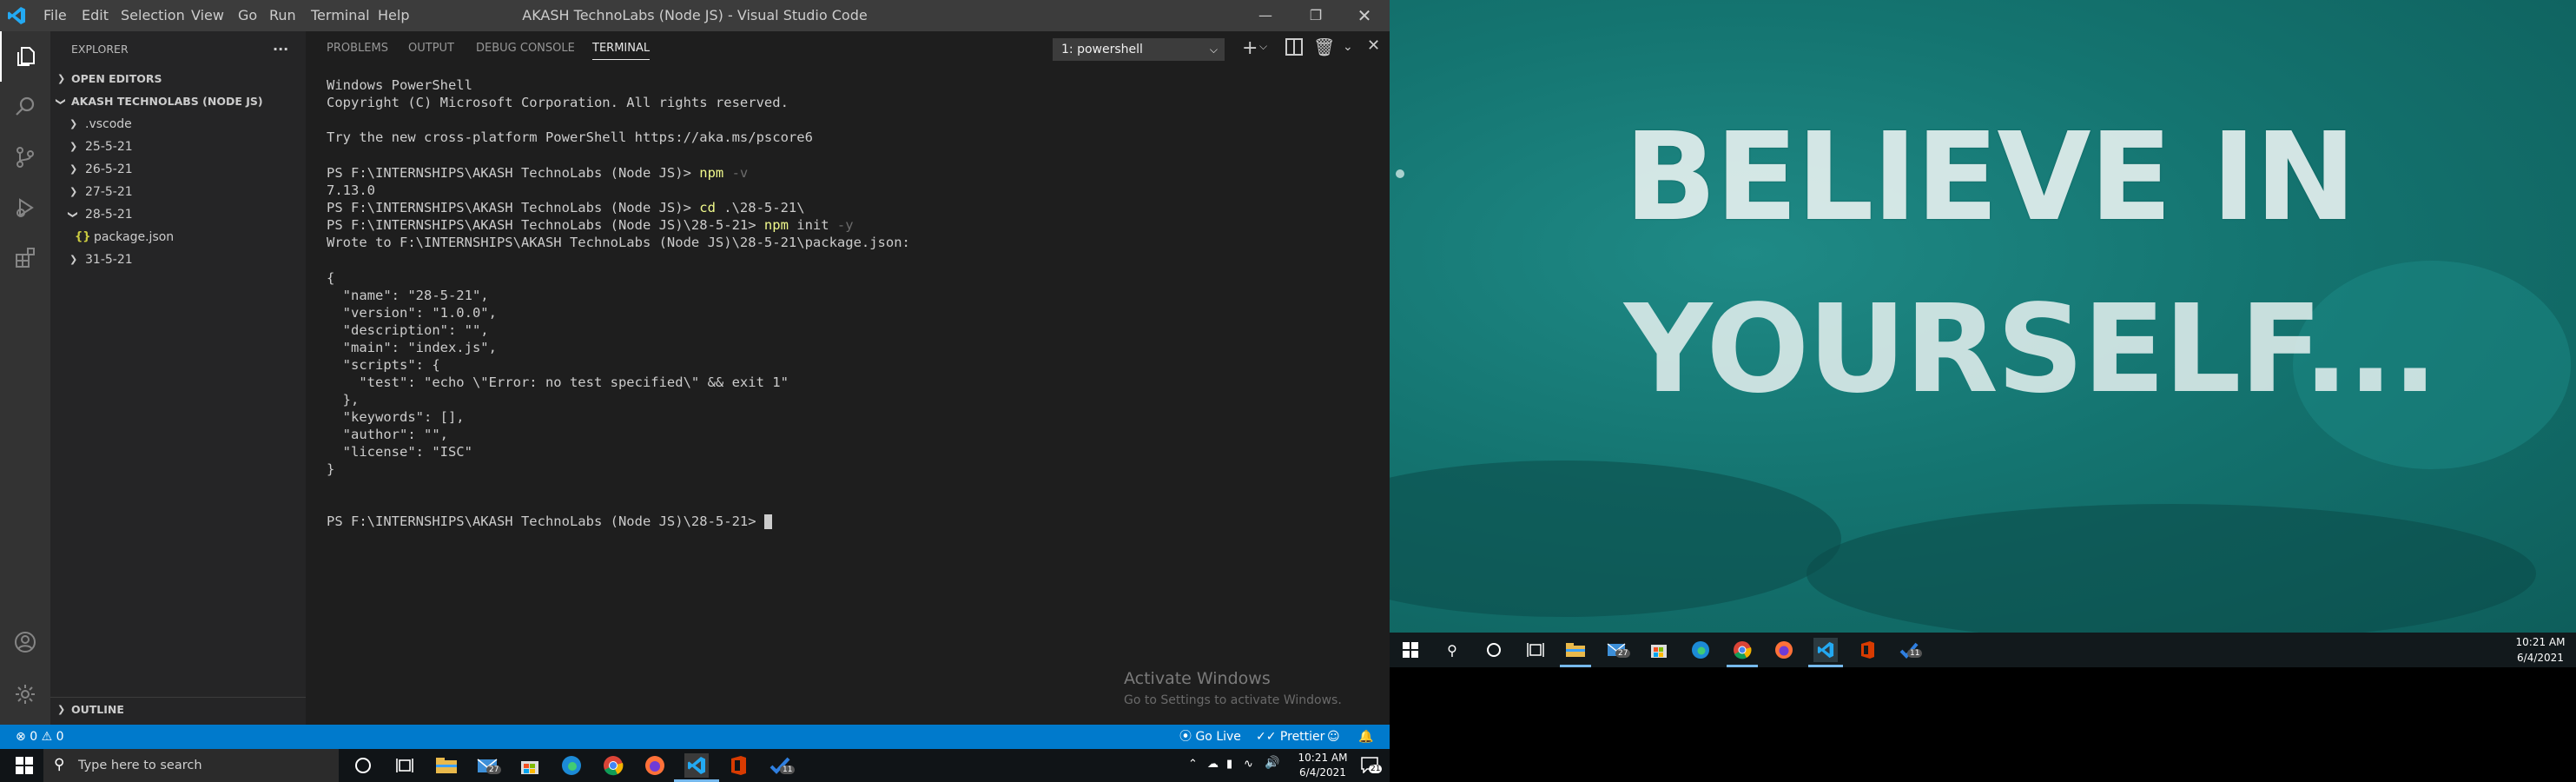  I want to click on show-hidden-icons-icon: ⌃, so click(1193, 764).